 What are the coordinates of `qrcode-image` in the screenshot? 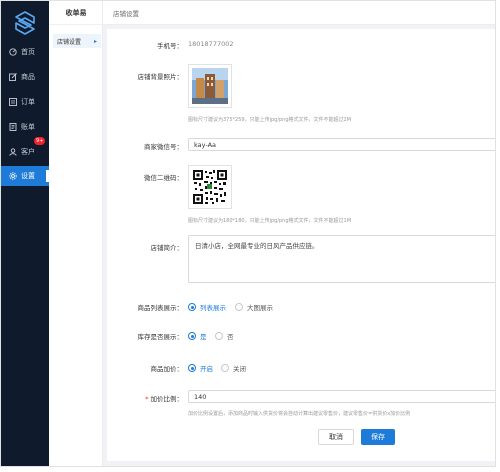 It's located at (210, 187).